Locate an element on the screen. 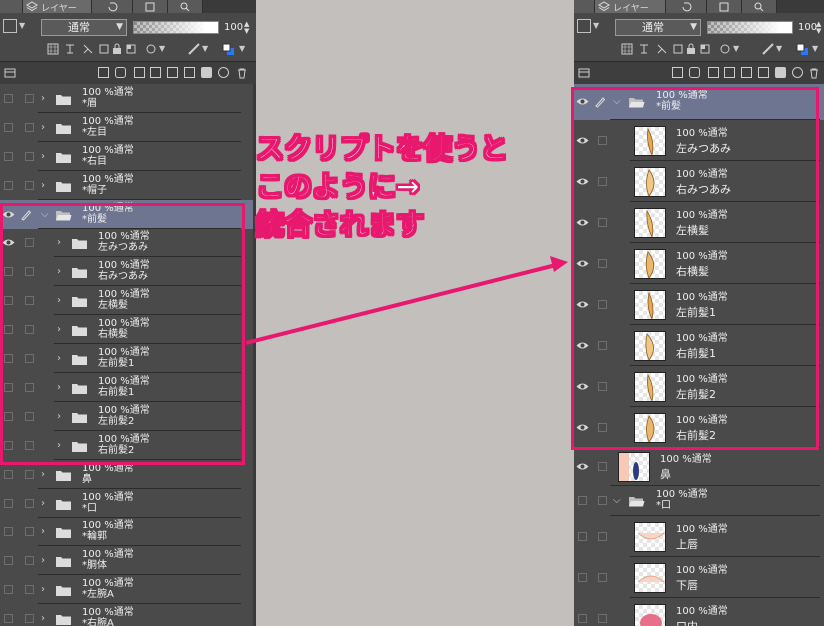 Image resolution: width=824 pixels, height=626 pixels. arrow-head-icon is located at coordinates (559, 264).